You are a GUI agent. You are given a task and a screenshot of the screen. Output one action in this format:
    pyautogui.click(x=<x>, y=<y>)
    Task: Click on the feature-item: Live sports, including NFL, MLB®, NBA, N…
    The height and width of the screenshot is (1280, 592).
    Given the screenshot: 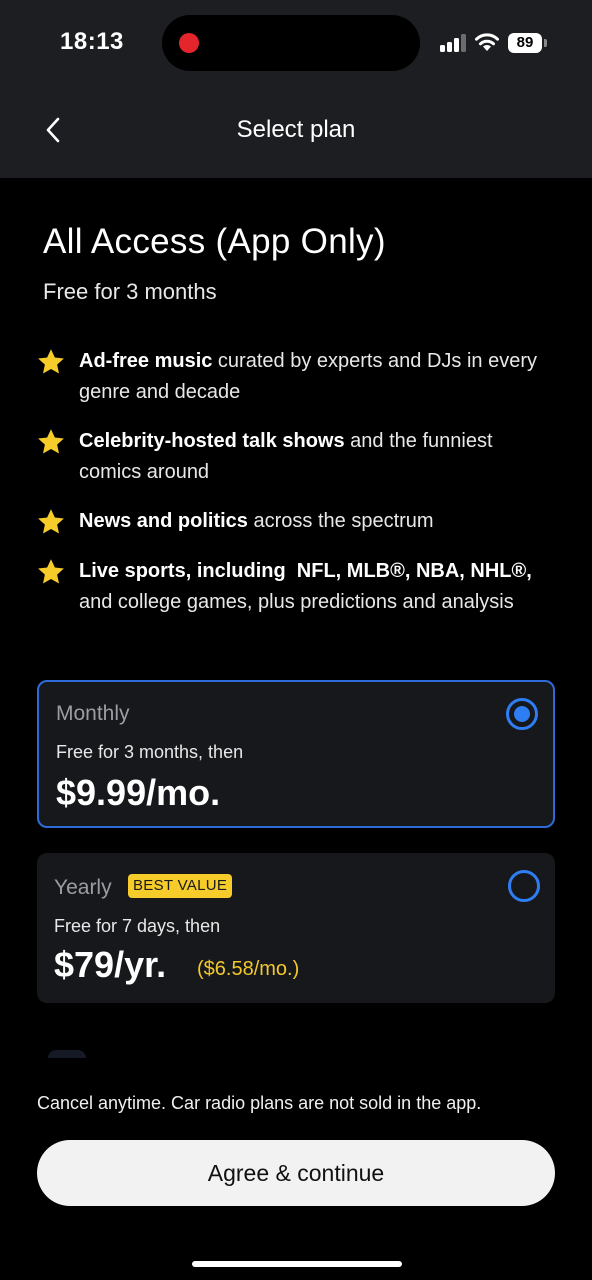 What is the action you would take?
    pyautogui.click(x=291, y=587)
    